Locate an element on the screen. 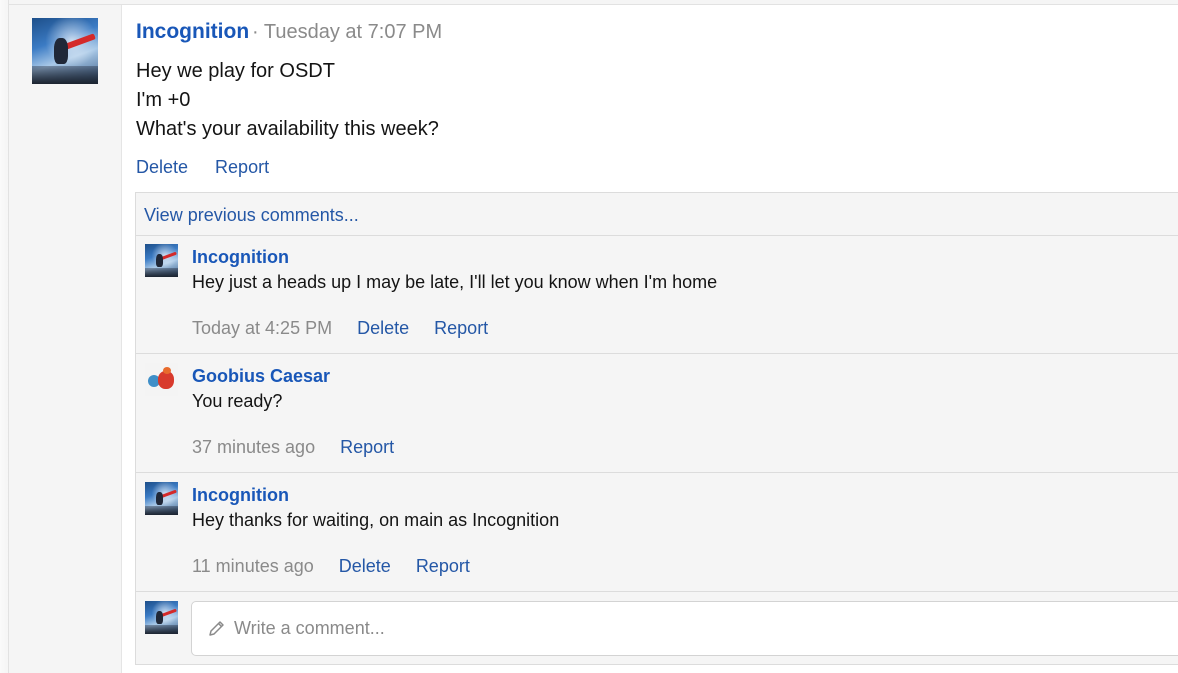 This screenshot has width=1178, height=673. avatar-column is located at coordinates (65, 339).